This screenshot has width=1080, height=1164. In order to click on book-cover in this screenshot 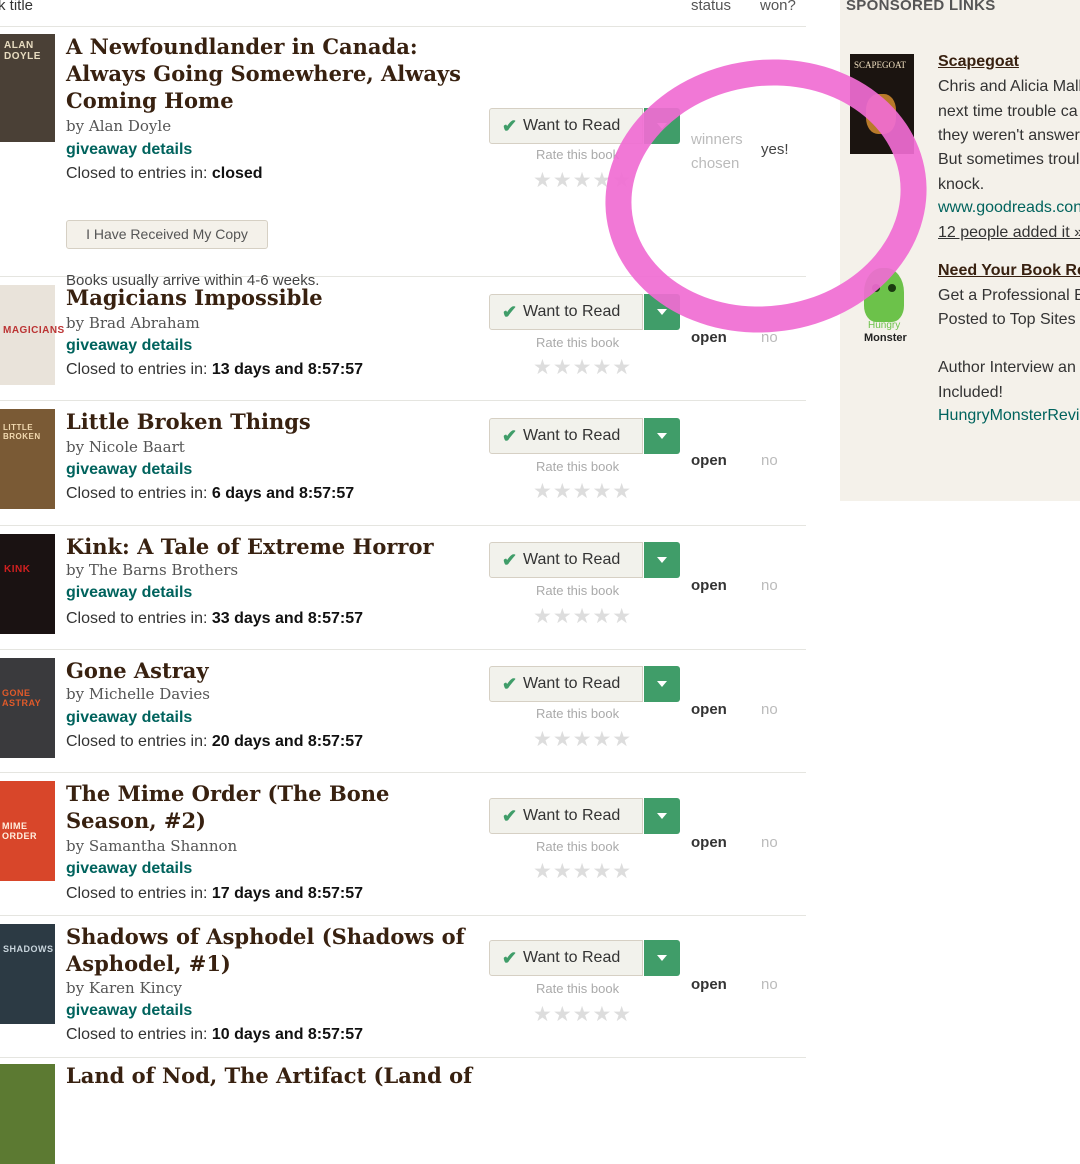, I will do `click(27, 1114)`.